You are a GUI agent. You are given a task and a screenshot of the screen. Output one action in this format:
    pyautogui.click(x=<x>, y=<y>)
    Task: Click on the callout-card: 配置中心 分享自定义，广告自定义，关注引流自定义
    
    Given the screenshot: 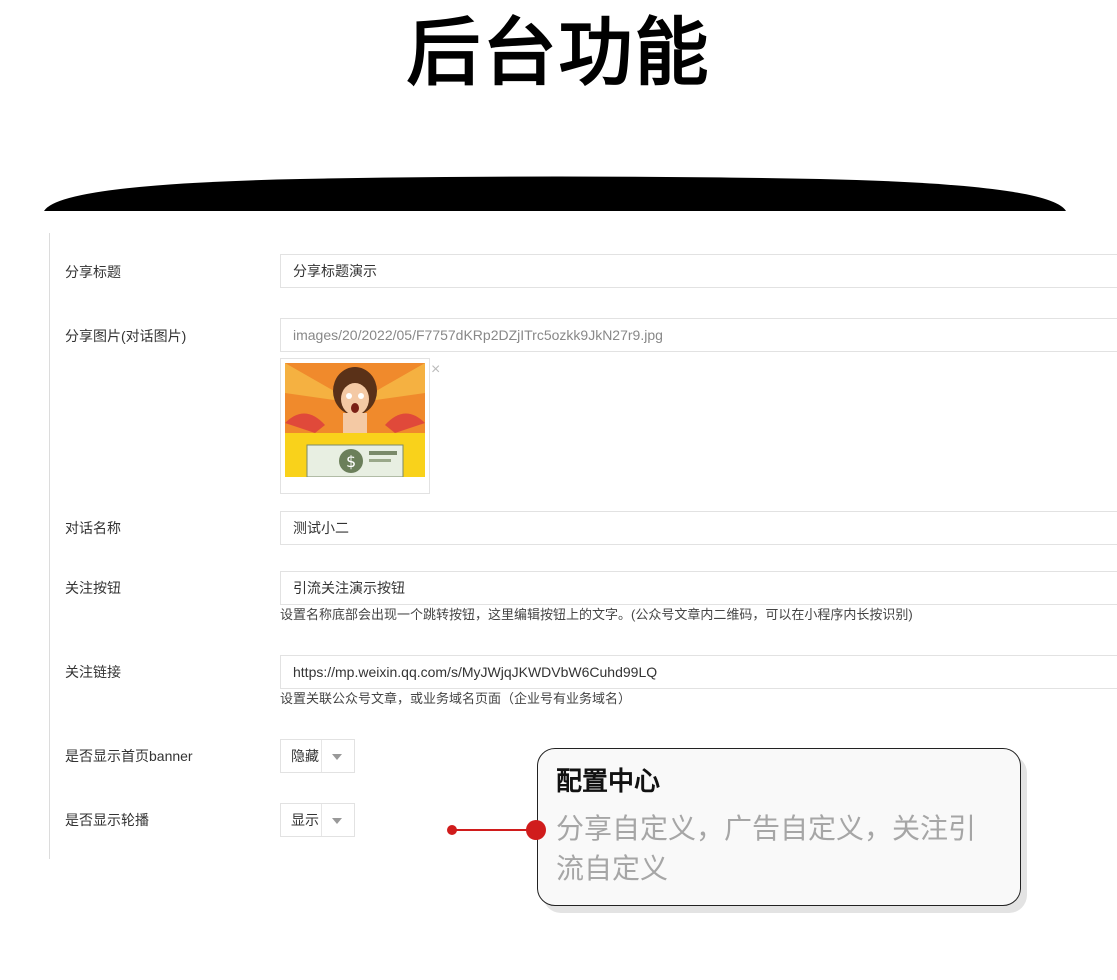 What is the action you would take?
    pyautogui.click(x=779, y=827)
    